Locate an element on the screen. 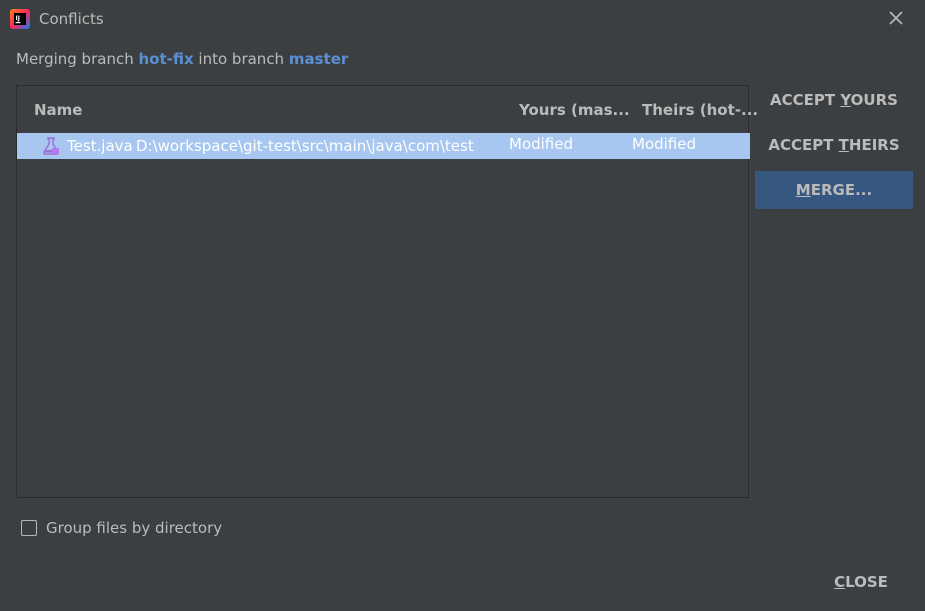 The width and height of the screenshot is (925, 611). group-by-directory-label: Group files by directory is located at coordinates (134, 528).